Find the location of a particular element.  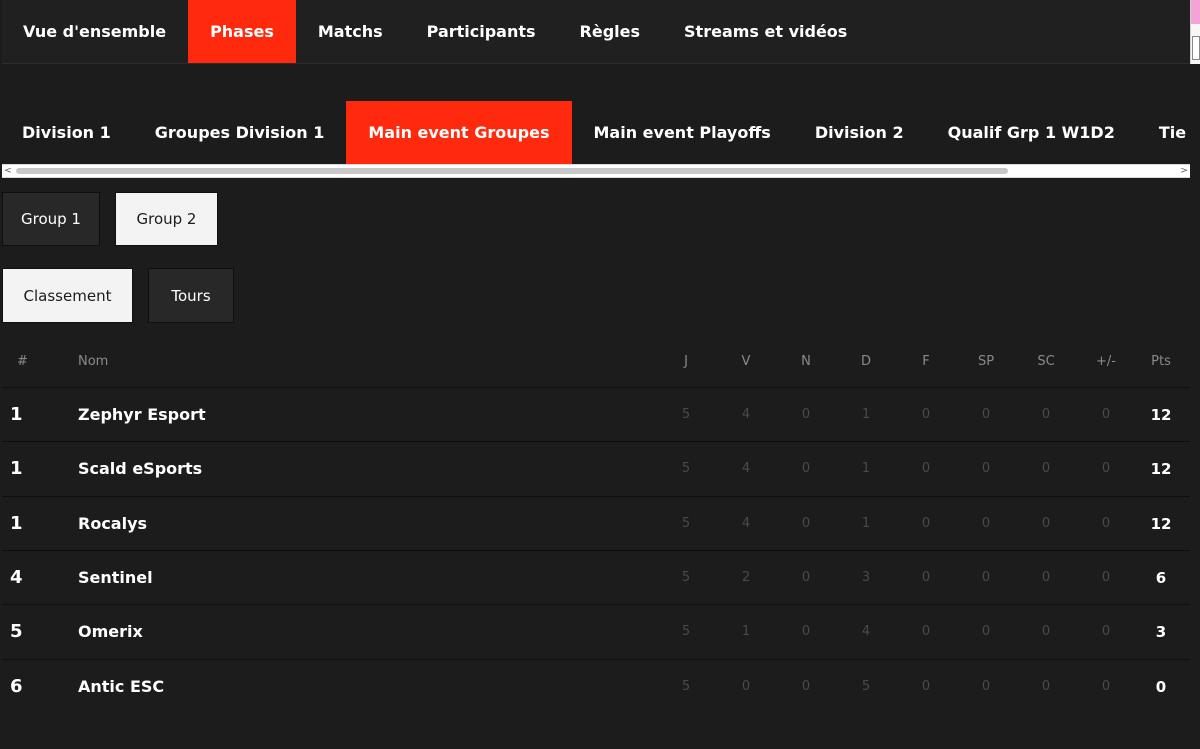

row-rank: 4 is located at coordinates (16, 577).